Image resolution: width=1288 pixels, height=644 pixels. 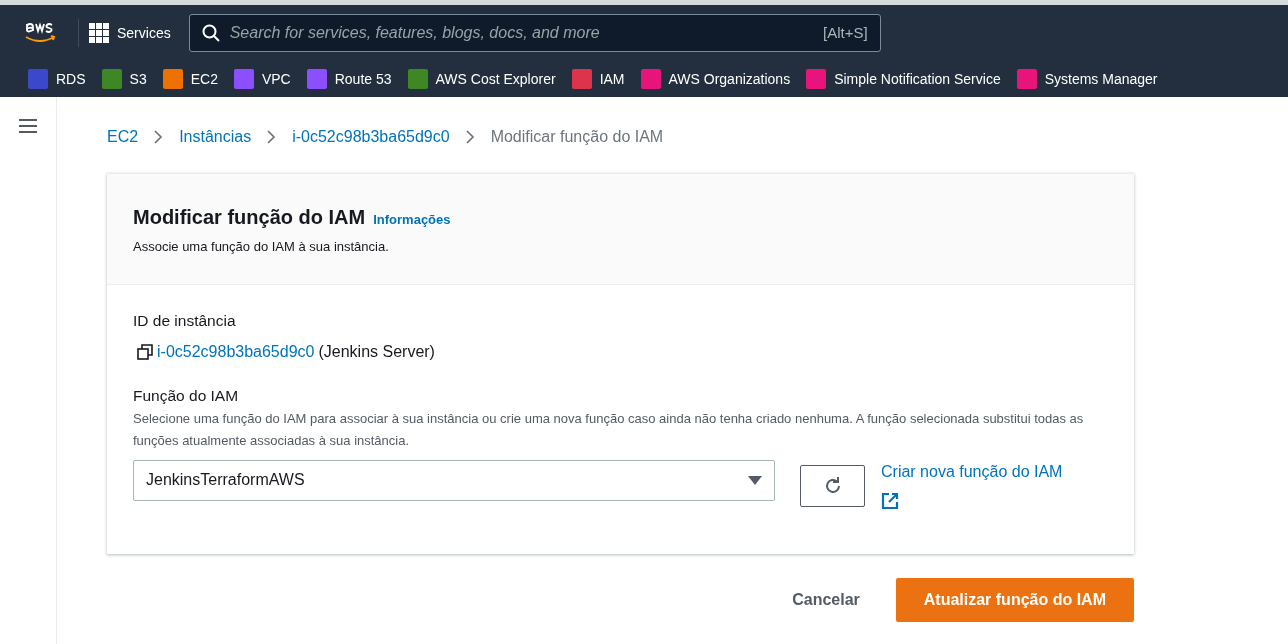 I want to click on grid-icon, so click(x=99, y=33).